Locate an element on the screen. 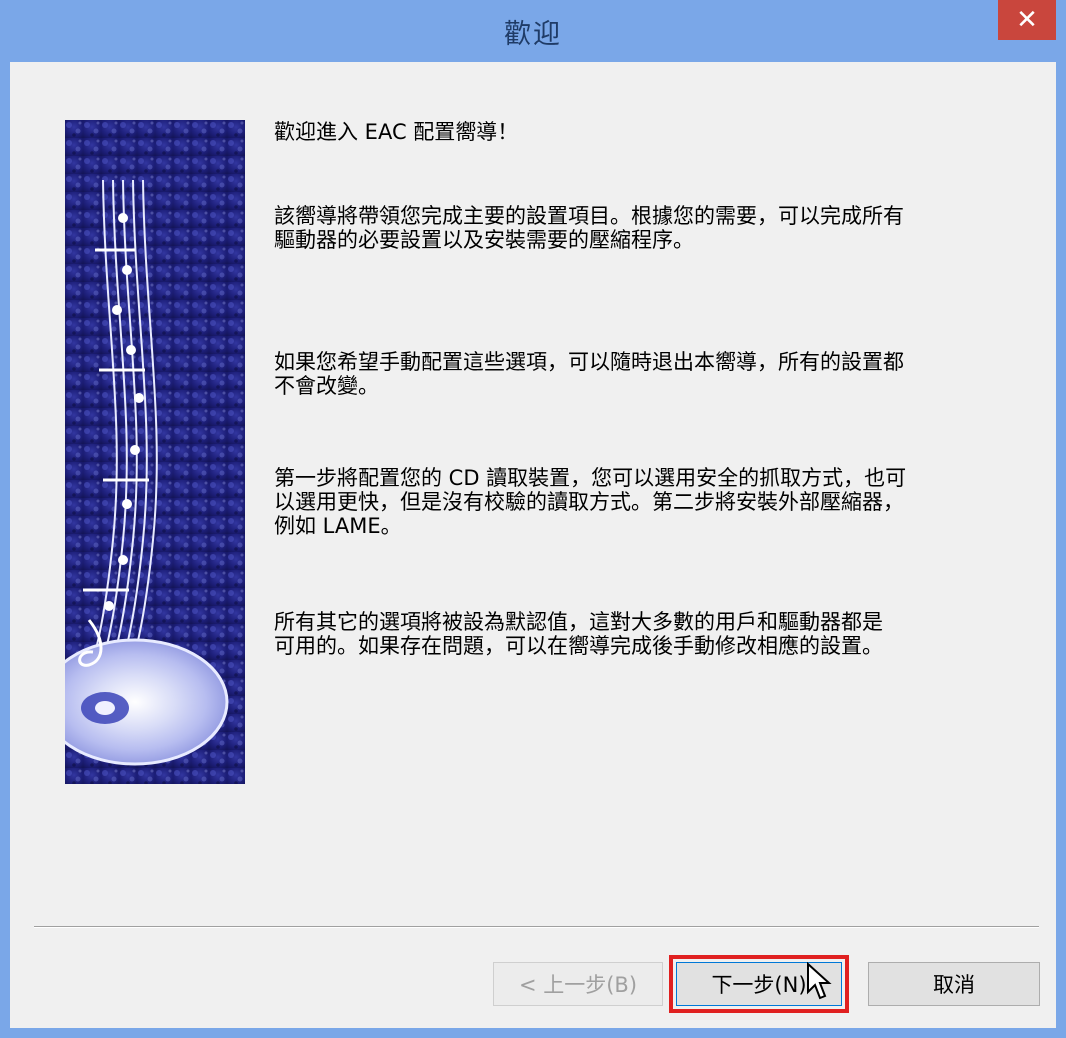 This screenshot has width=1066, height=1038. welcome-heading: 歡迎進入 EAC 配置嚮導！ is located at coordinates (396, 132).